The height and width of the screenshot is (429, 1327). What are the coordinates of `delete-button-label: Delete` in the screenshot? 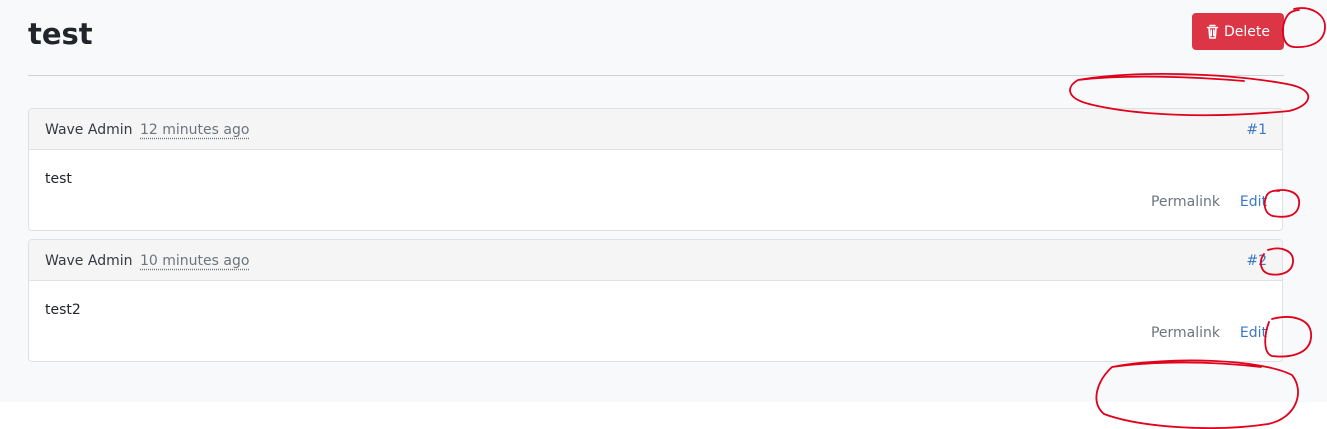 It's located at (1247, 31).